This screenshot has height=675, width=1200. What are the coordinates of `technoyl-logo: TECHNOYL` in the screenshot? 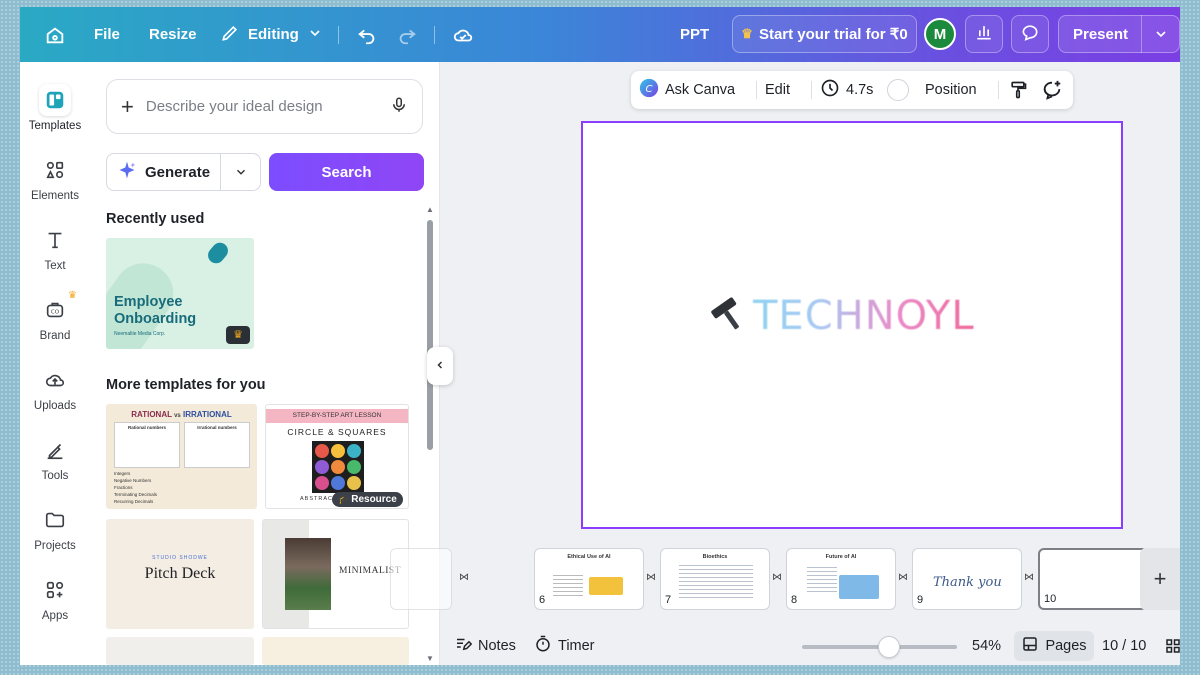 It's located at (857, 316).